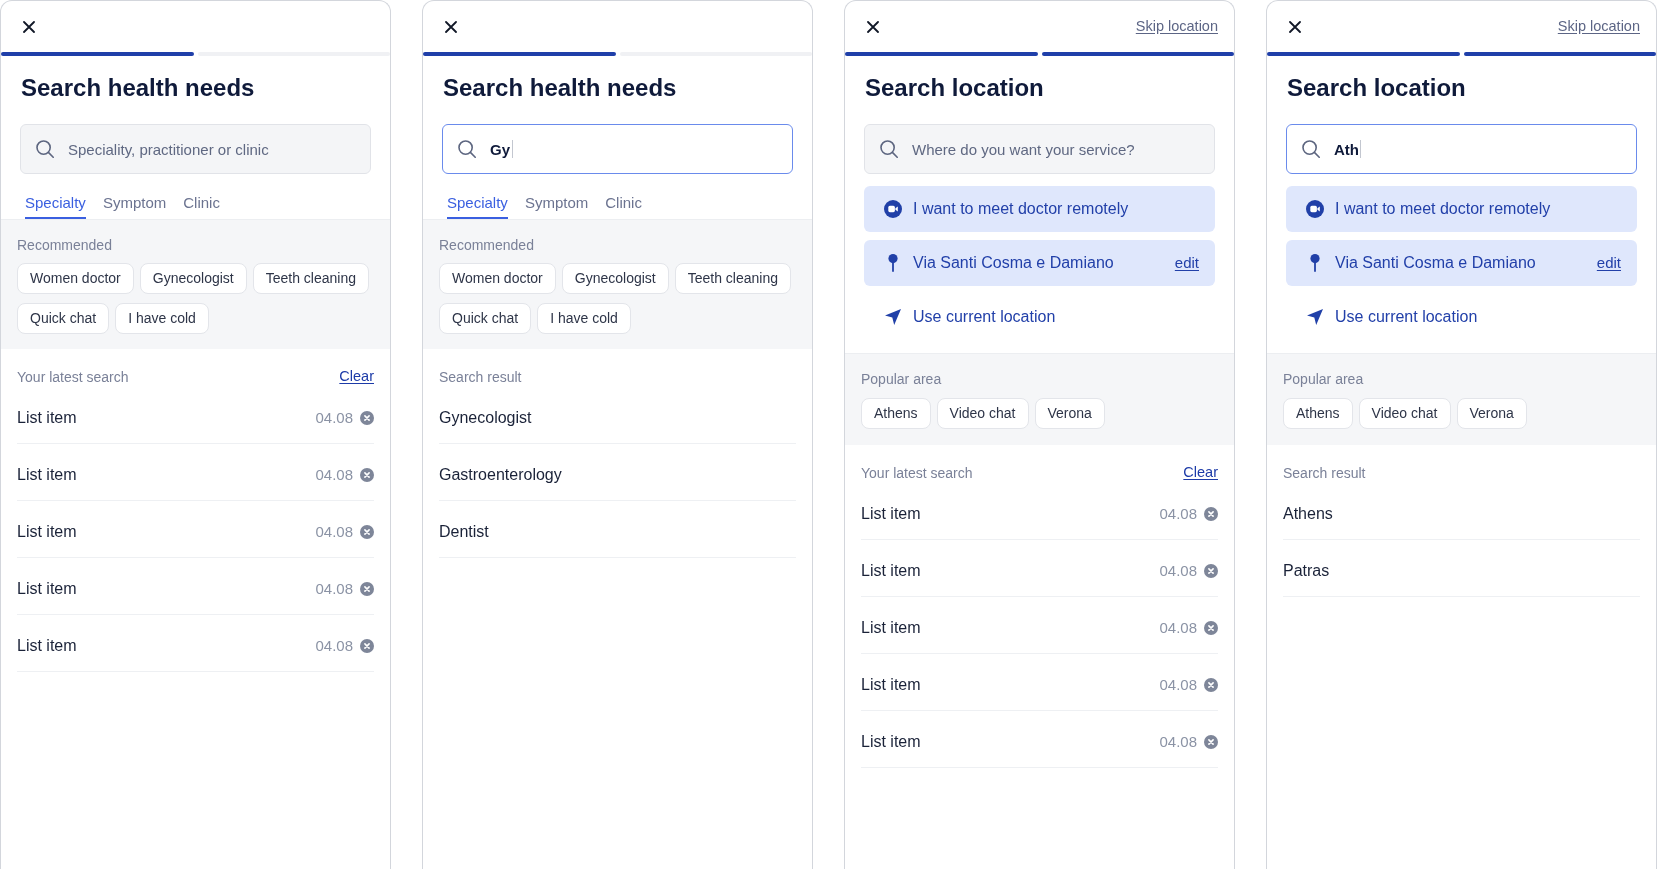  Describe the element at coordinates (1461, 511) in the screenshot. I see `search-result-item: Athens` at that location.